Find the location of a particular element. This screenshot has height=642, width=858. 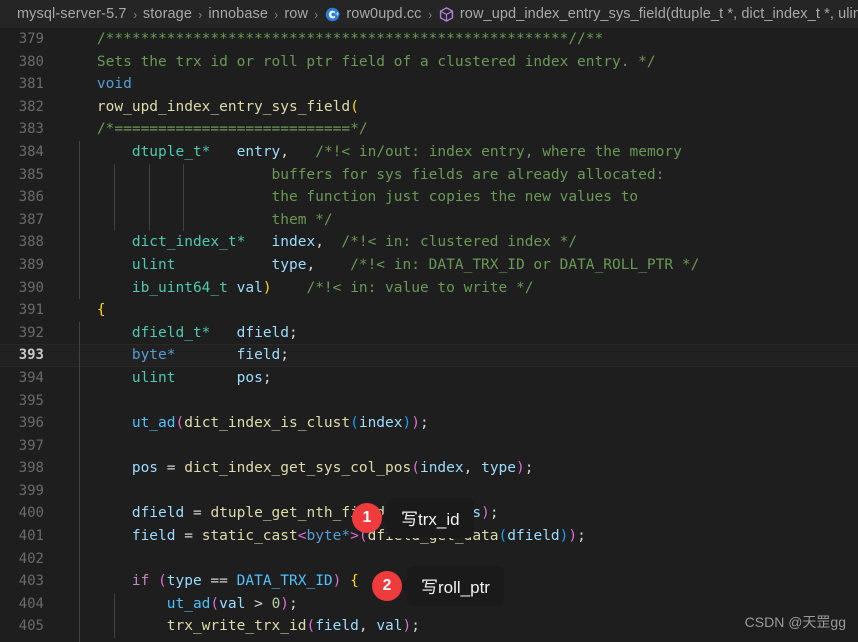

code-line-395: 395 is located at coordinates (429, 401).